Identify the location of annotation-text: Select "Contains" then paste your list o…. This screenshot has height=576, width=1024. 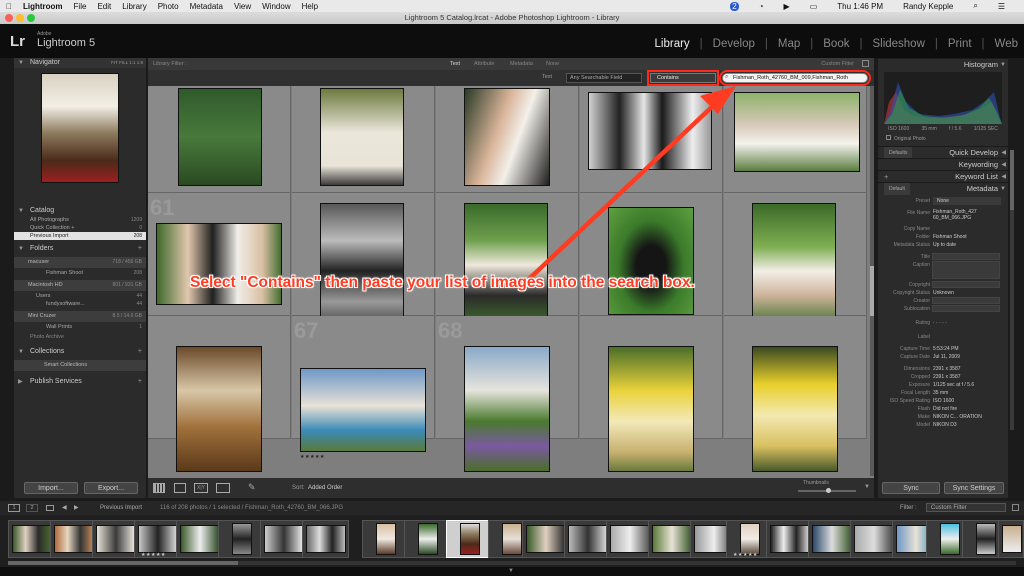
(442, 282).